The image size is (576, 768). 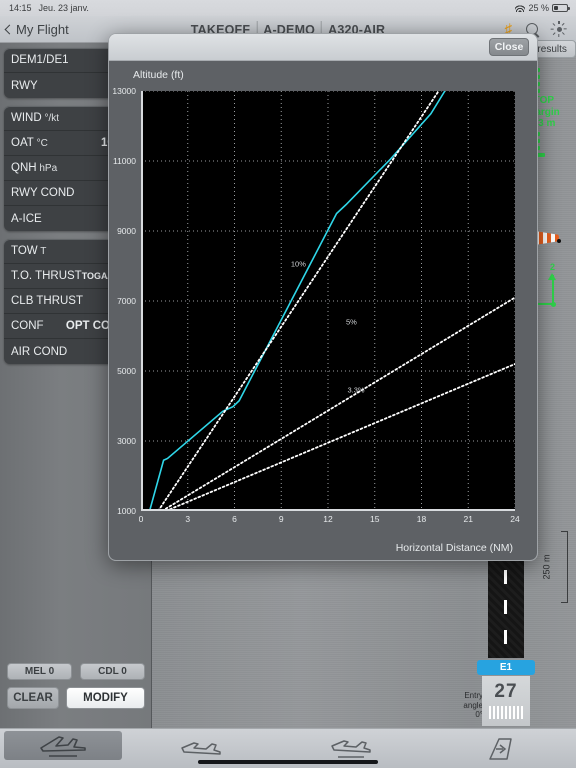 I want to click on chart-y-tick: 13000, so click(x=124, y=91).